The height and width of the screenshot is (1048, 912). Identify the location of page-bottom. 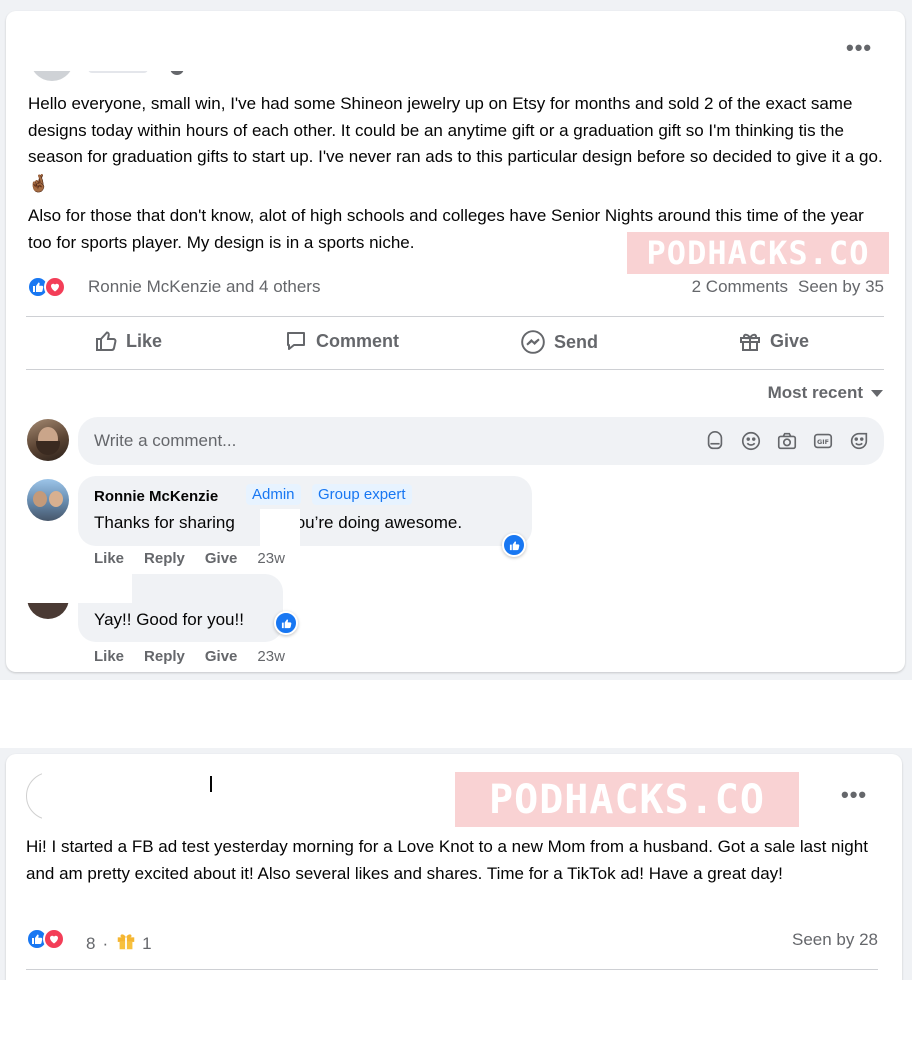
(456, 1014).